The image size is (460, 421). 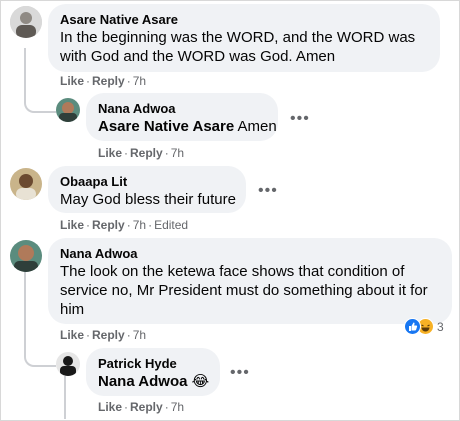 What do you see at coordinates (412, 326) in the screenshot?
I see `like-icon` at bounding box center [412, 326].